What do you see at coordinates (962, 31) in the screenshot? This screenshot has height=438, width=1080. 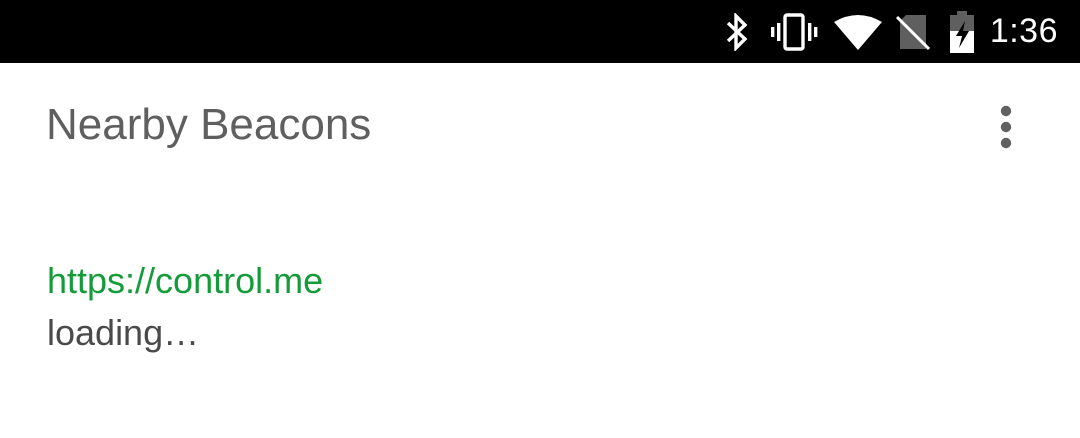 I see `battery-charging-icon` at bounding box center [962, 31].